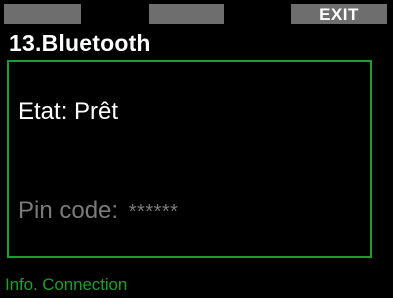 Image resolution: width=393 pixels, height=298 pixels. Describe the element at coordinates (68, 210) in the screenshot. I see `pin-code-label: Pin code:` at that location.